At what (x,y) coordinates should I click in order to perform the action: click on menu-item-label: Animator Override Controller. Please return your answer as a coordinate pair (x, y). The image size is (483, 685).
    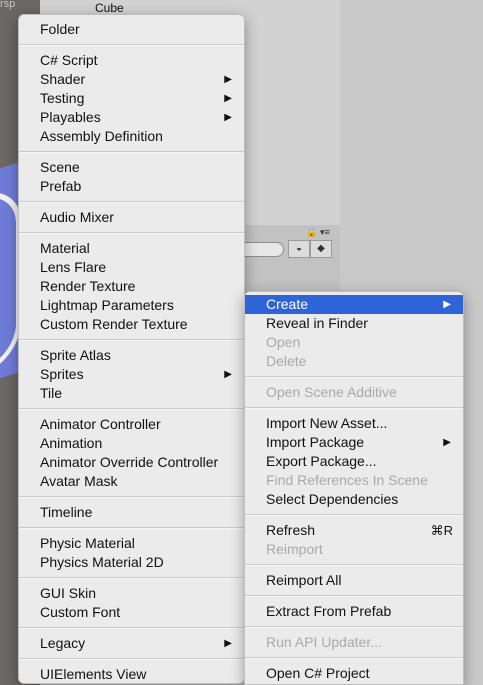
    Looking at the image, I should click on (129, 462).